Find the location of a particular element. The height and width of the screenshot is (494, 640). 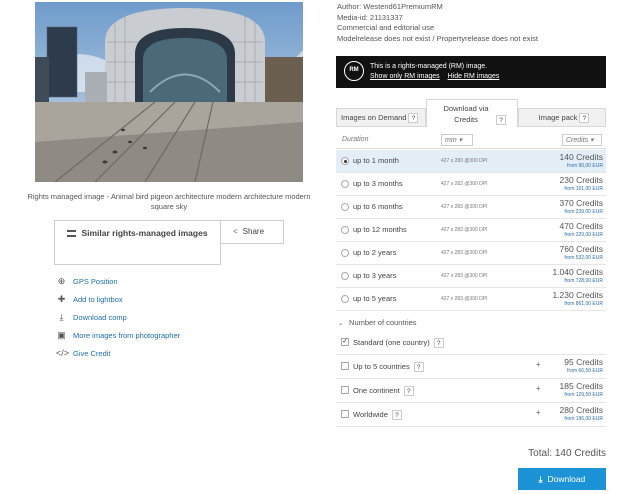

gps-position-link: ⊕ GPS Position is located at coordinates (118, 281).